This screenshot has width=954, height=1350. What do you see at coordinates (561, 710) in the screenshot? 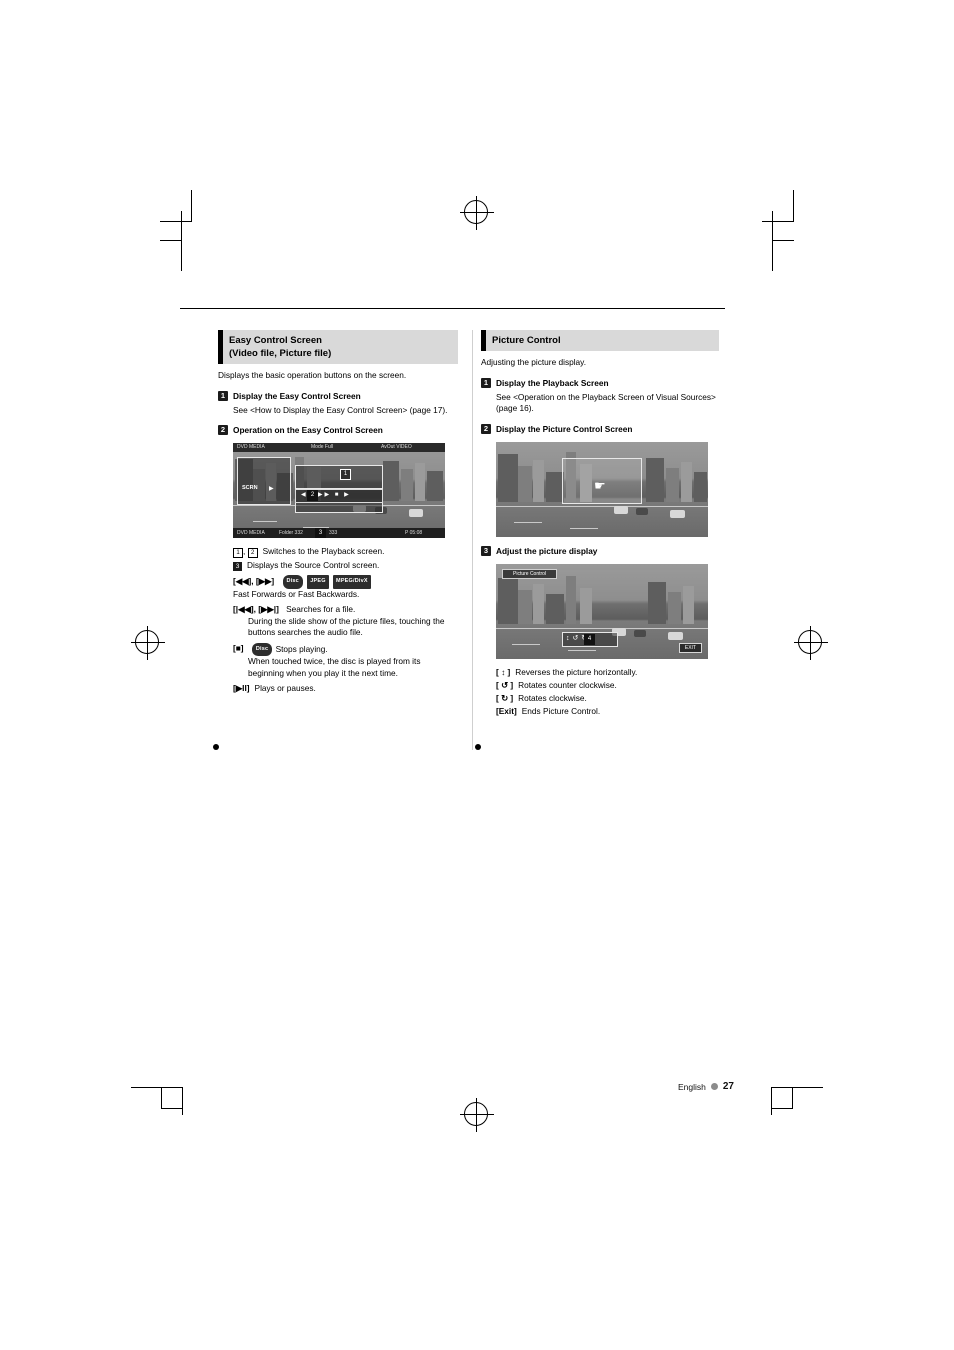
I see `key-desc: Ends Picture Control.` at bounding box center [561, 710].